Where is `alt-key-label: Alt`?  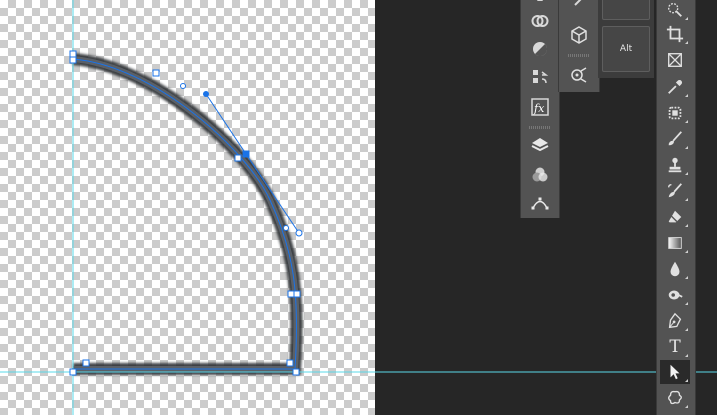
alt-key-label: Alt is located at coordinates (626, 49).